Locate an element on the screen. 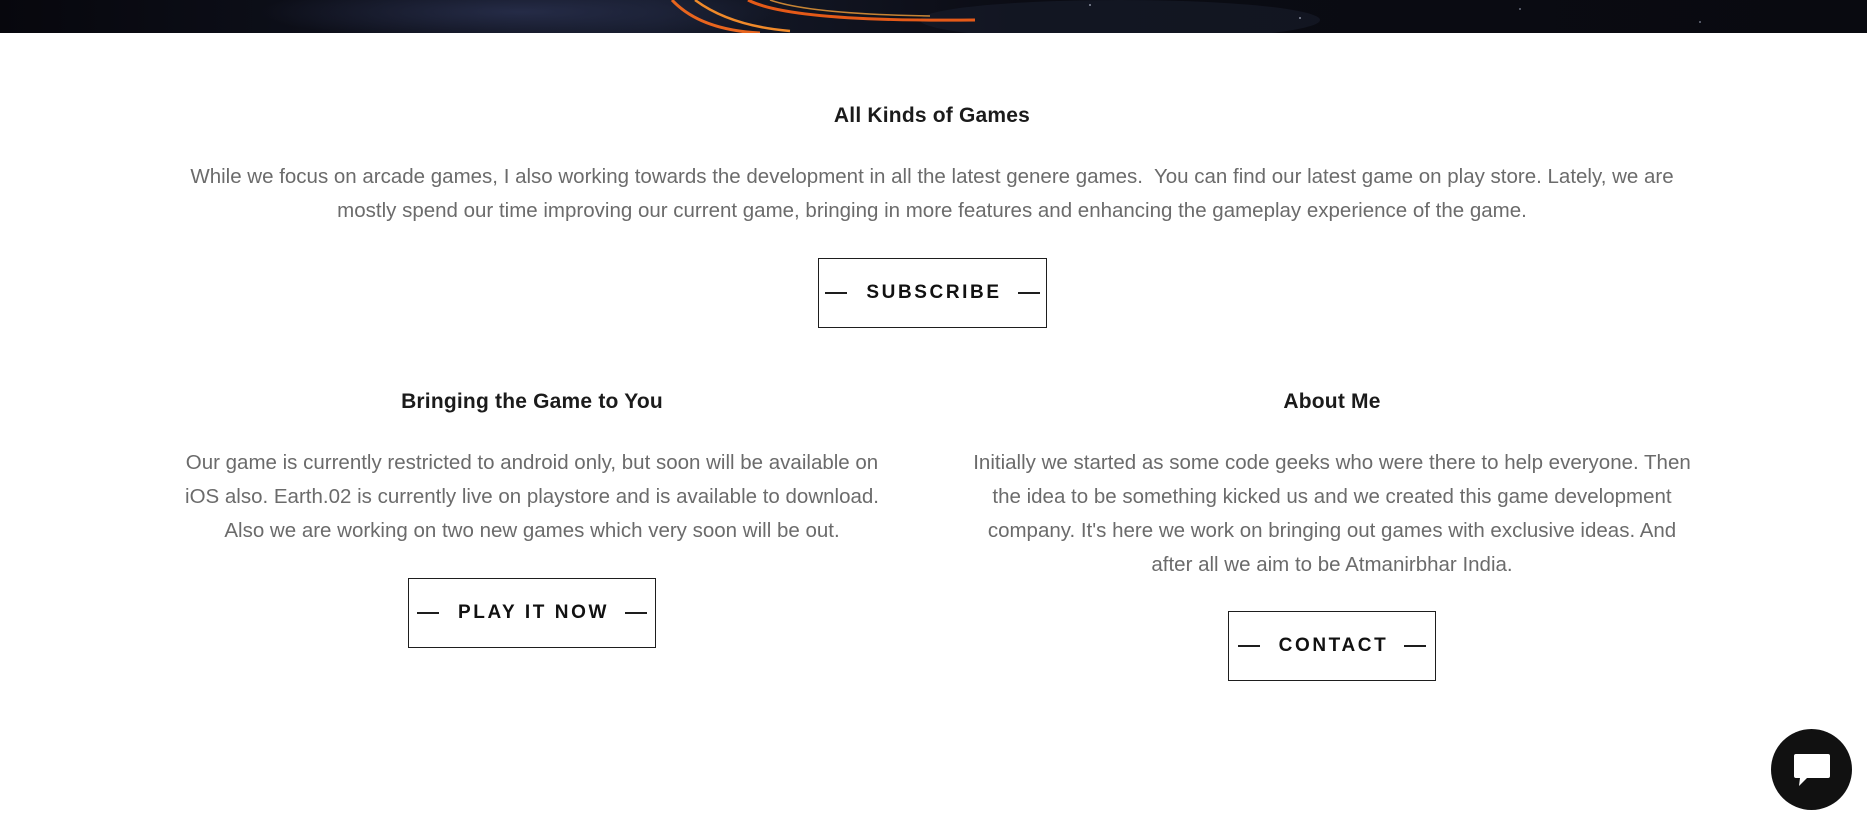 This screenshot has height=831, width=1867. contact-button-label: CONTACT is located at coordinates (1333, 645).